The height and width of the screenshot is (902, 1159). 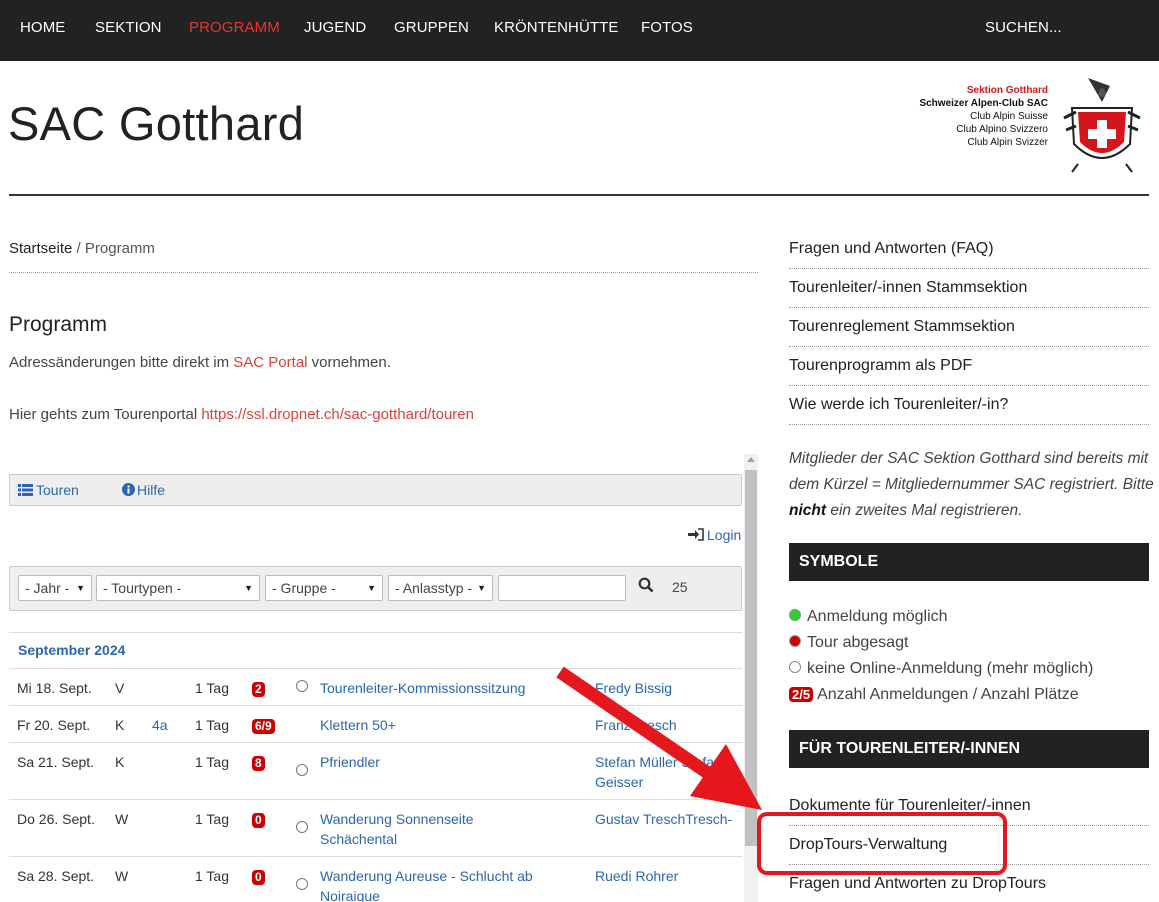 I want to click on tour-date: Sa 21. Sept., so click(x=56, y=762).